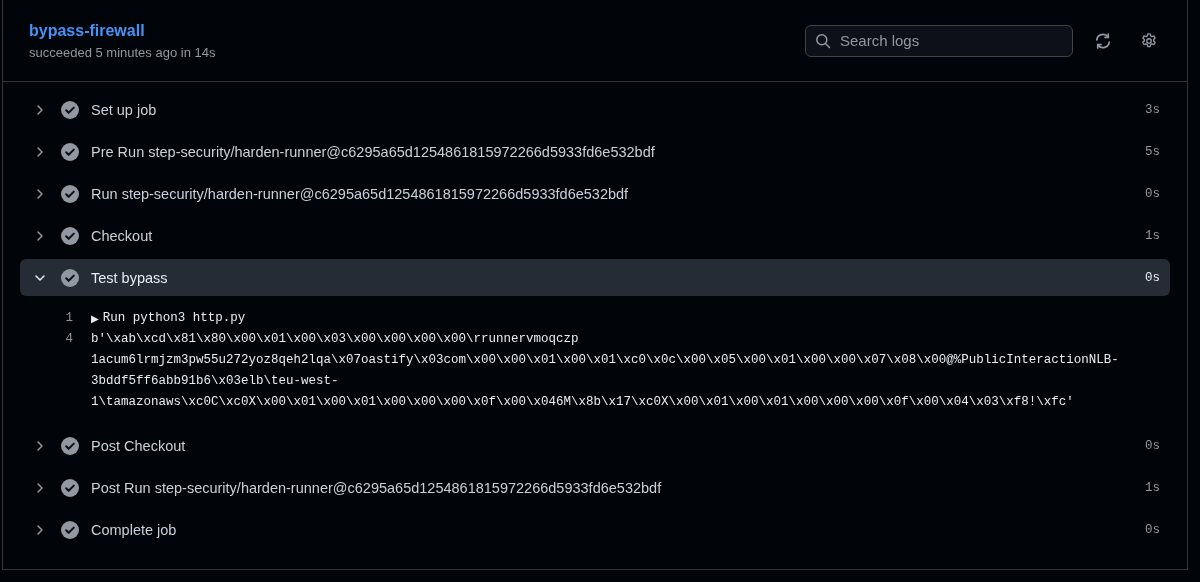  What do you see at coordinates (124, 109) in the screenshot?
I see `step-name: Set up job` at bounding box center [124, 109].